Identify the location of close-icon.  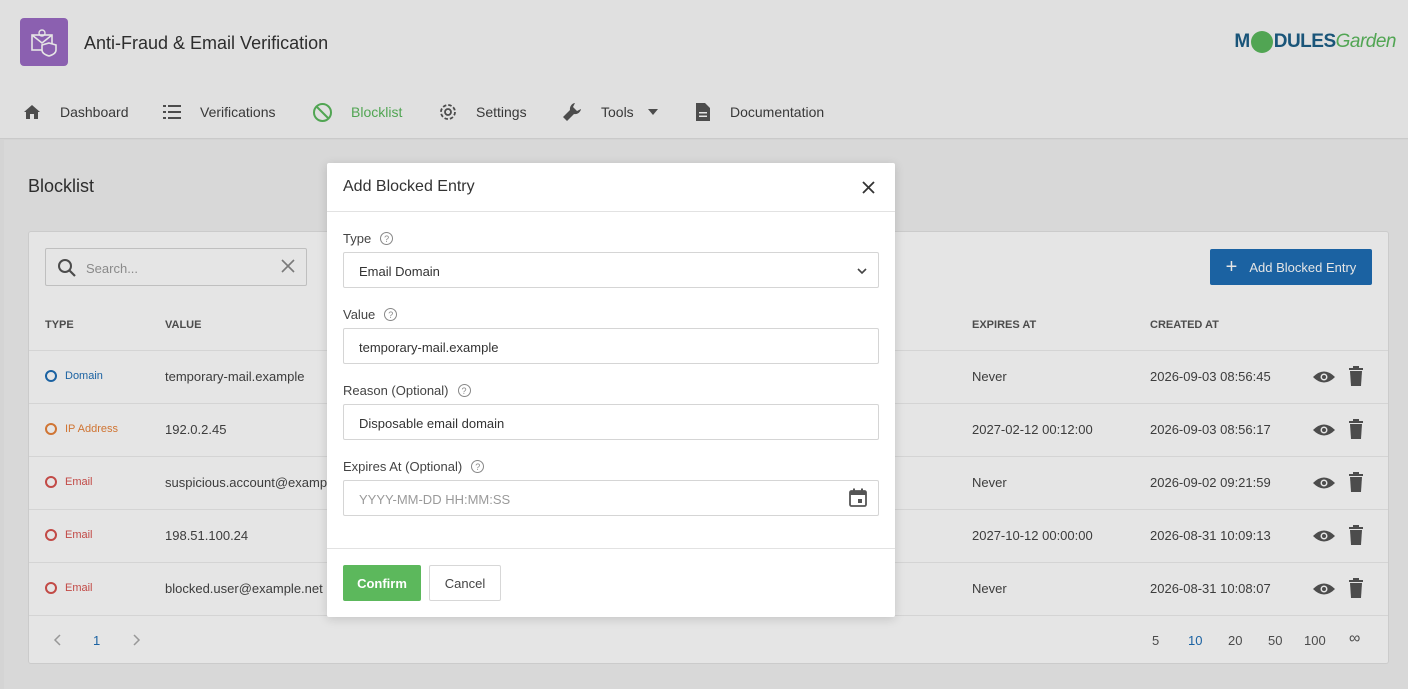
(868, 187).